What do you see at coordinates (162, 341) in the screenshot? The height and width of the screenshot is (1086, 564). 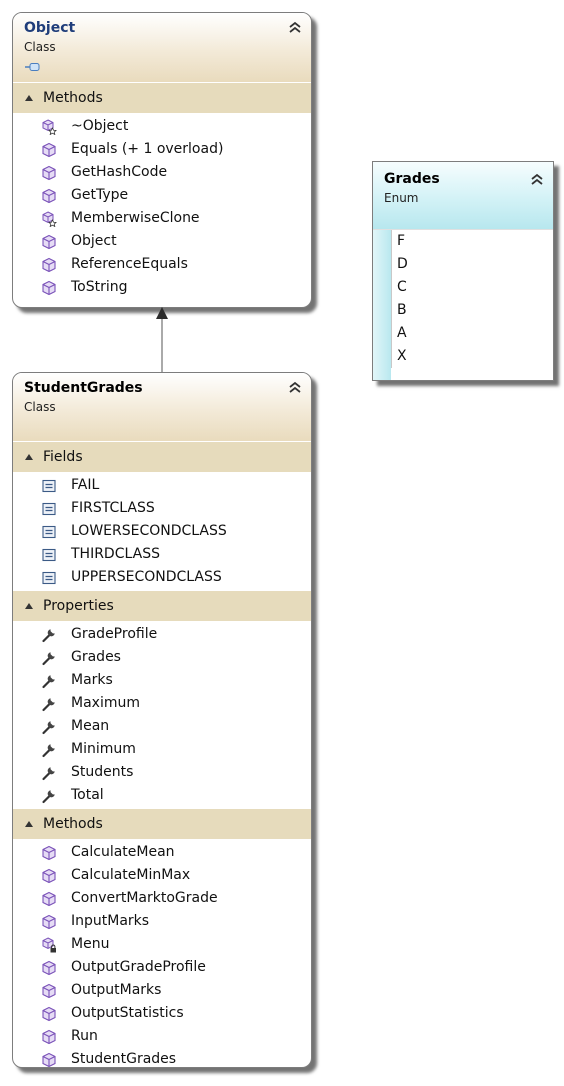 I see `inheritance-arrow` at bounding box center [162, 341].